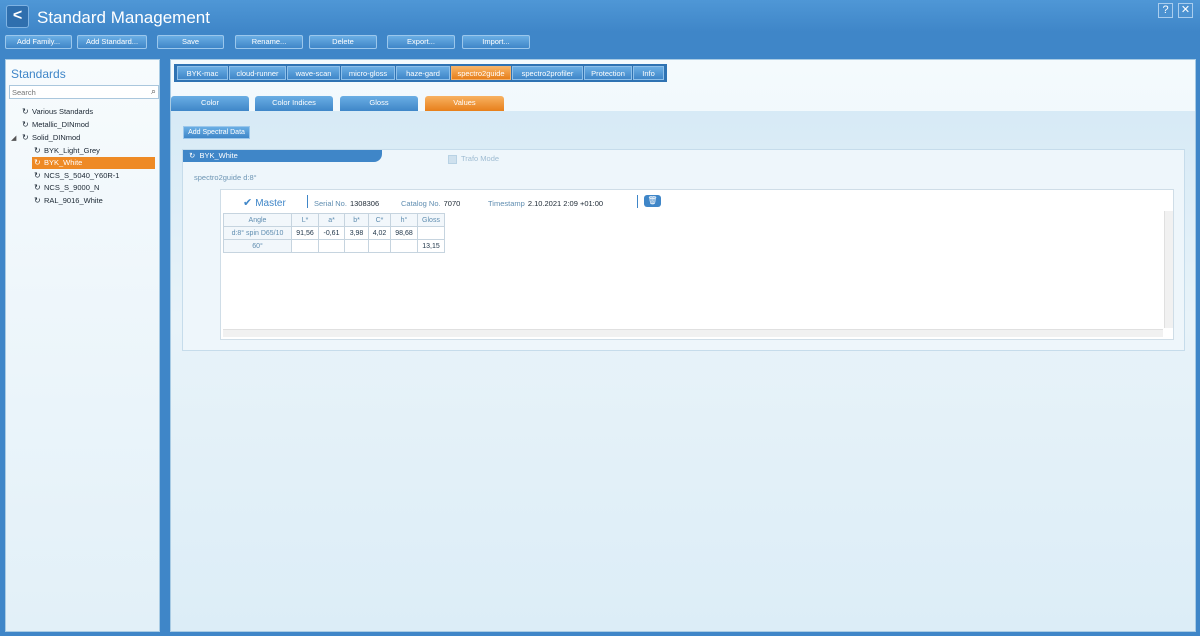  Describe the element at coordinates (600, 16) in the screenshot. I see `title-bar: < Standard Management ? ✕` at that location.